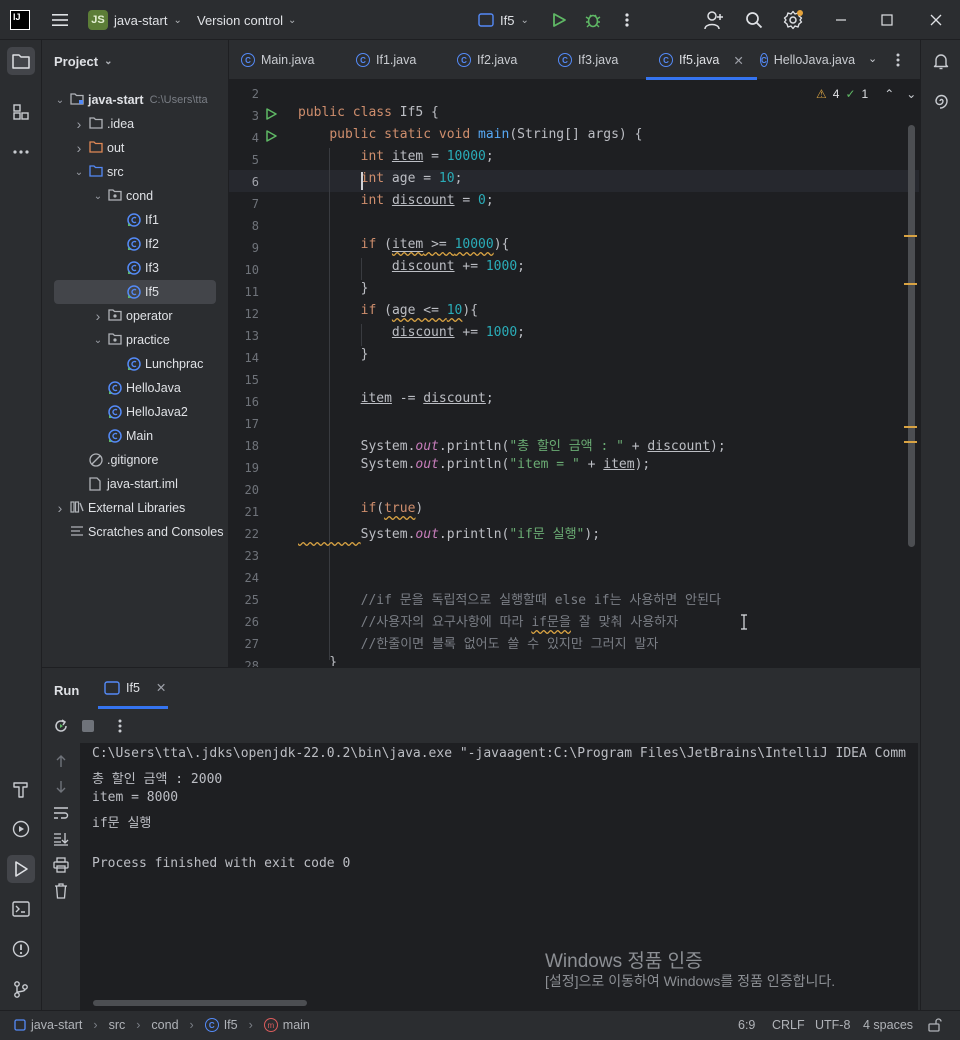 The width and height of the screenshot is (960, 1040). What do you see at coordinates (21, 152) in the screenshot?
I see `more-tools-icon` at bounding box center [21, 152].